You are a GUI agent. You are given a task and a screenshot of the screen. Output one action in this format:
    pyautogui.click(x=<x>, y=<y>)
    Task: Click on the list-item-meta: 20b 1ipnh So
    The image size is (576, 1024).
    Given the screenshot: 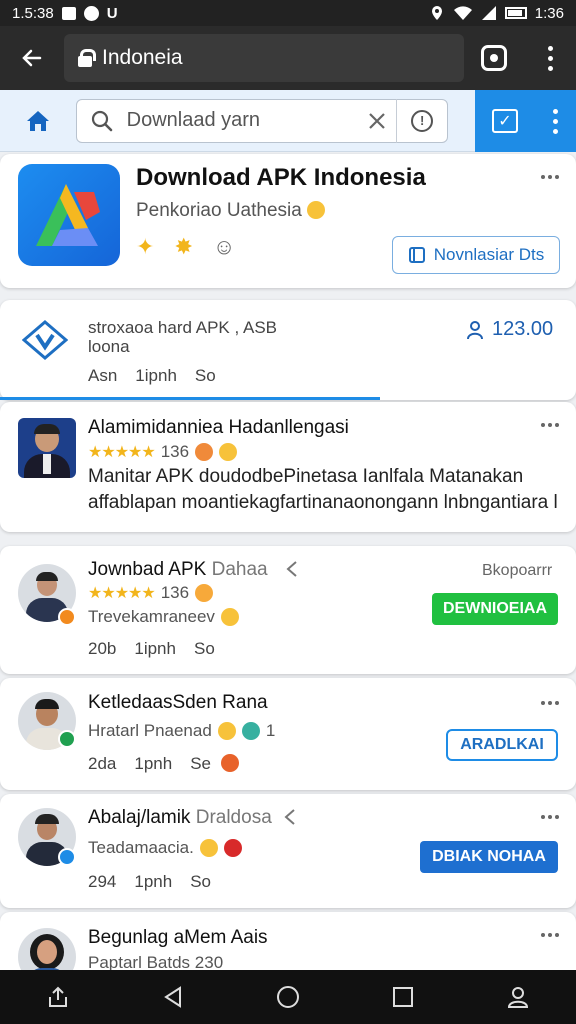 What is the action you would take?
    pyautogui.click(x=151, y=649)
    